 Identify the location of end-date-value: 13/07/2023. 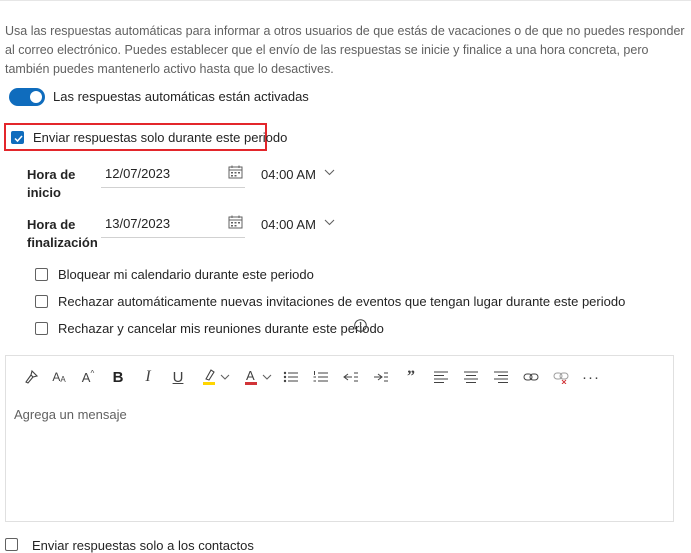
(138, 223).